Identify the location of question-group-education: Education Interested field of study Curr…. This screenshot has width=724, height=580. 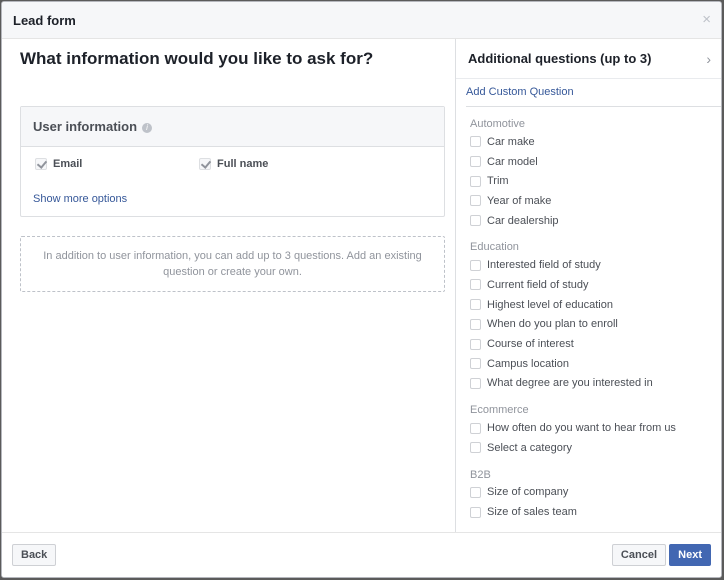
(595, 316).